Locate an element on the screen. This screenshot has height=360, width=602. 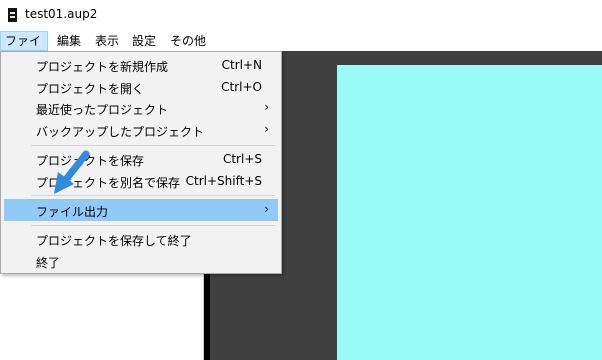
menu-item-recent-projects: 最近使ったプロジェクト › is located at coordinates (141, 108).